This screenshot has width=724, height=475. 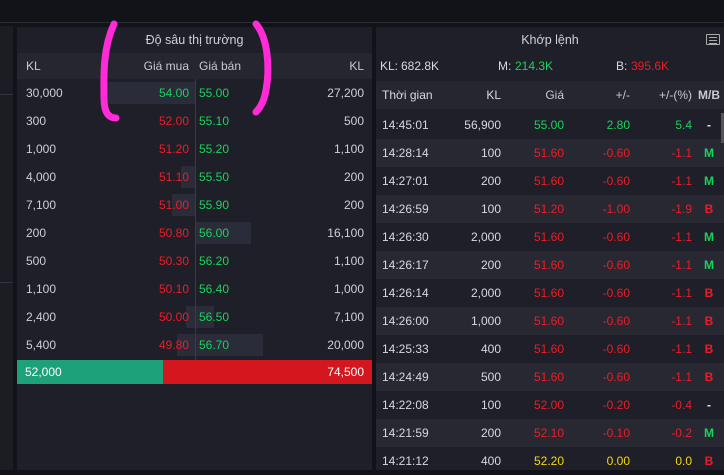 I want to click on trade-time: 14:26:14, so click(x=405, y=293).